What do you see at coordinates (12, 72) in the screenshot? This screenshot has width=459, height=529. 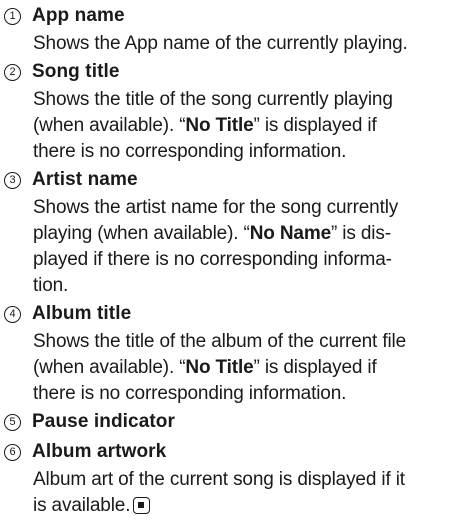 I see `item-number-badge: 2` at bounding box center [12, 72].